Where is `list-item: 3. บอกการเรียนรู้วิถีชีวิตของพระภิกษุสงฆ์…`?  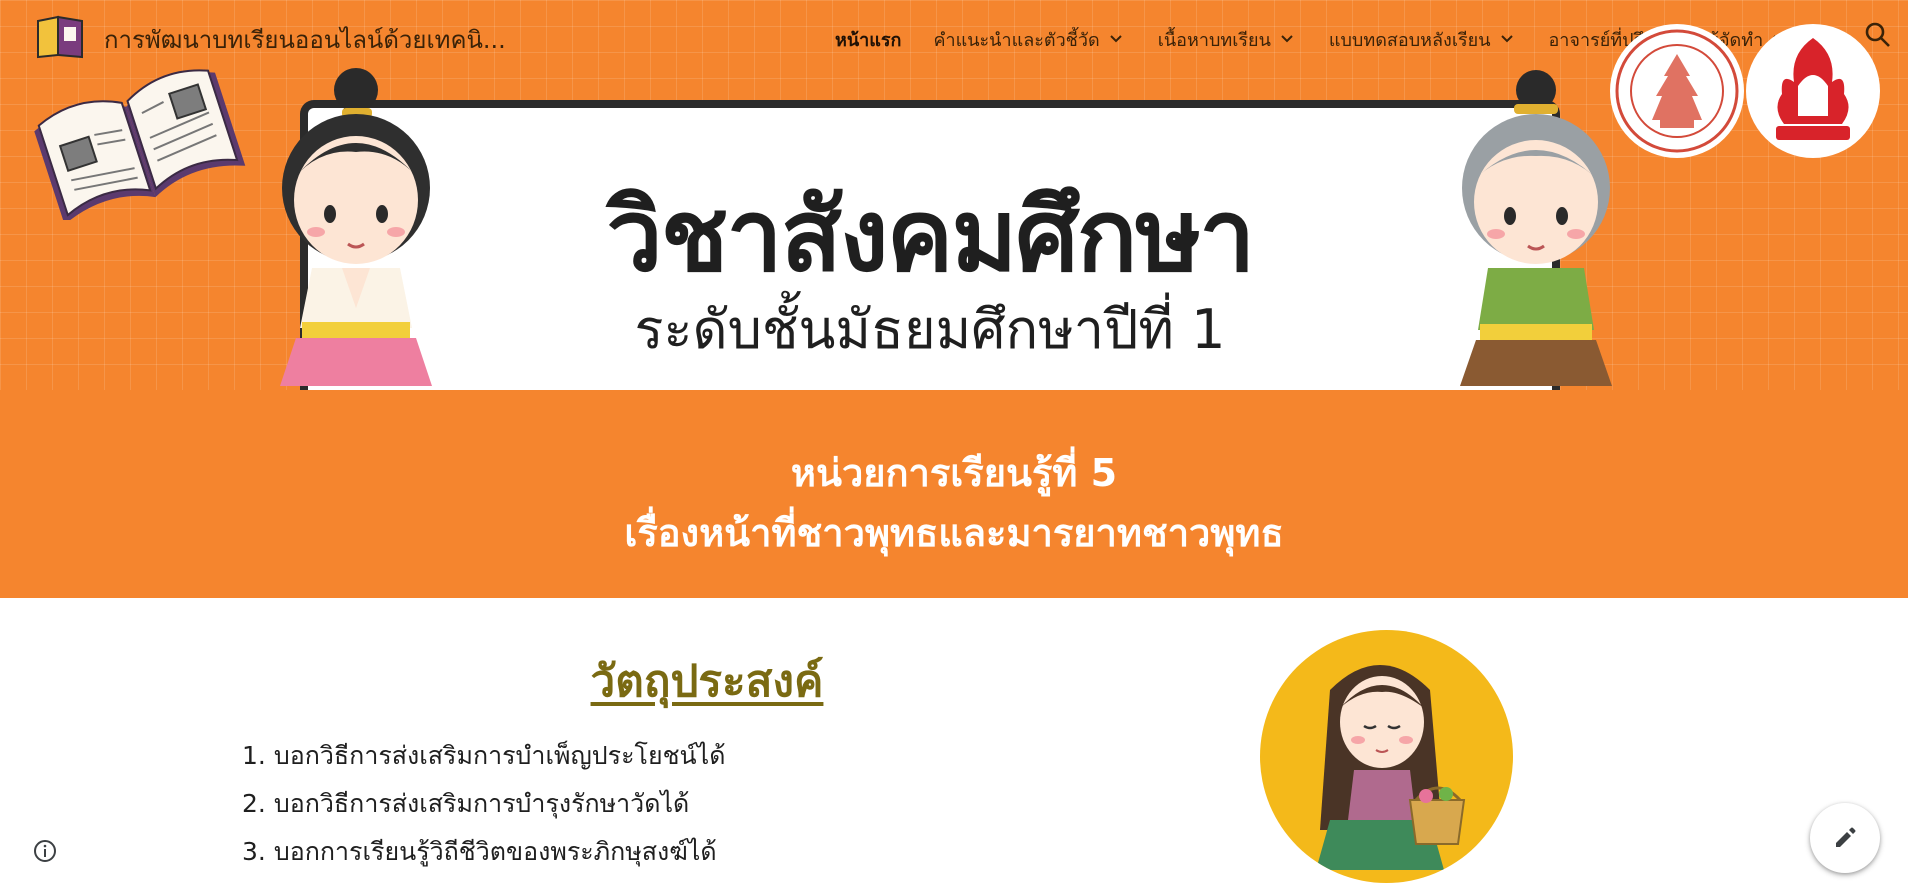 list-item: 3. บอกการเรียนรู้วิถีชีวิตของพระภิกษุสงฆ์… is located at coordinates (483, 858).